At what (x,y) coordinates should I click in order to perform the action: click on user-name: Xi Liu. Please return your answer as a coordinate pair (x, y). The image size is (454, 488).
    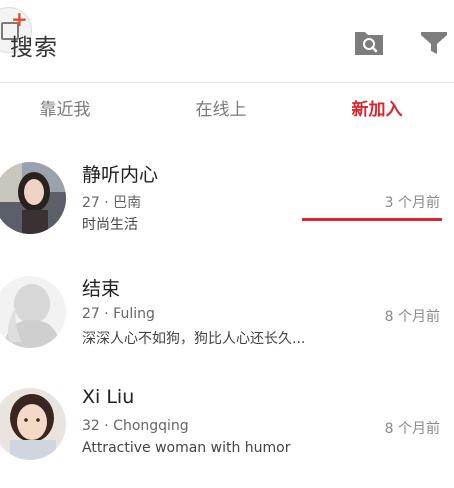
    Looking at the image, I should click on (108, 397).